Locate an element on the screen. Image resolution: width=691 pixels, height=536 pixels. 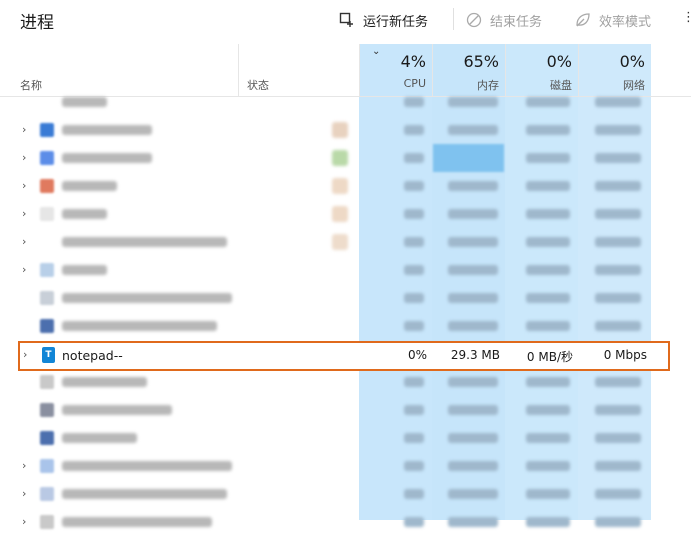
memory-heat-cell is located at coordinates (468, 158).